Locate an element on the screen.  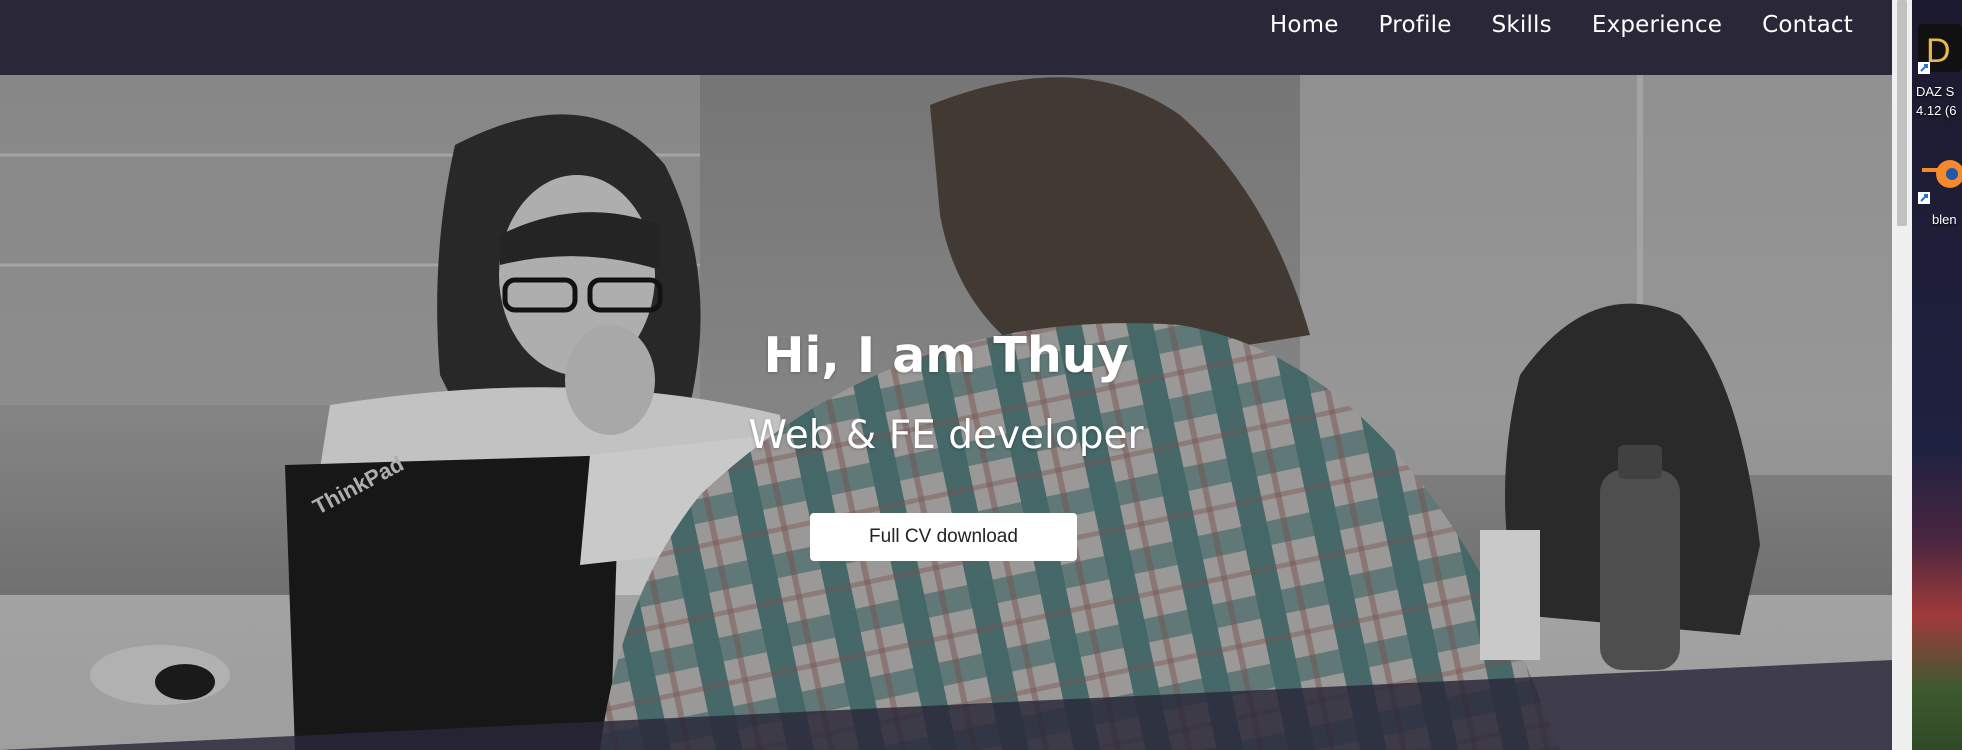
nav-contact-link: Contact is located at coordinates (1807, 25).